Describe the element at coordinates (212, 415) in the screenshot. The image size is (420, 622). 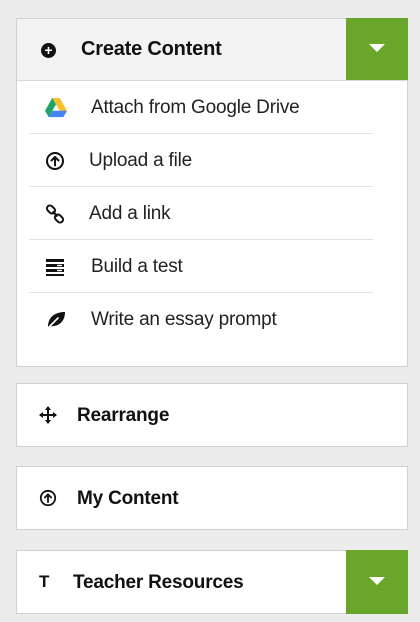
I see `rearrange-panel: Rearrange` at that location.